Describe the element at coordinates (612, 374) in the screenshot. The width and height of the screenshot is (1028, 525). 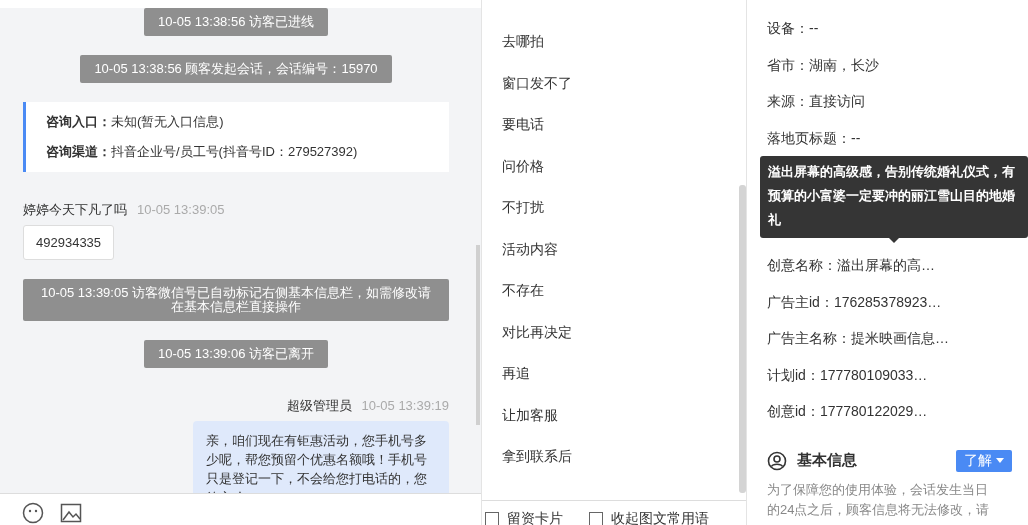
I see `quick-reply-item: 再追` at that location.